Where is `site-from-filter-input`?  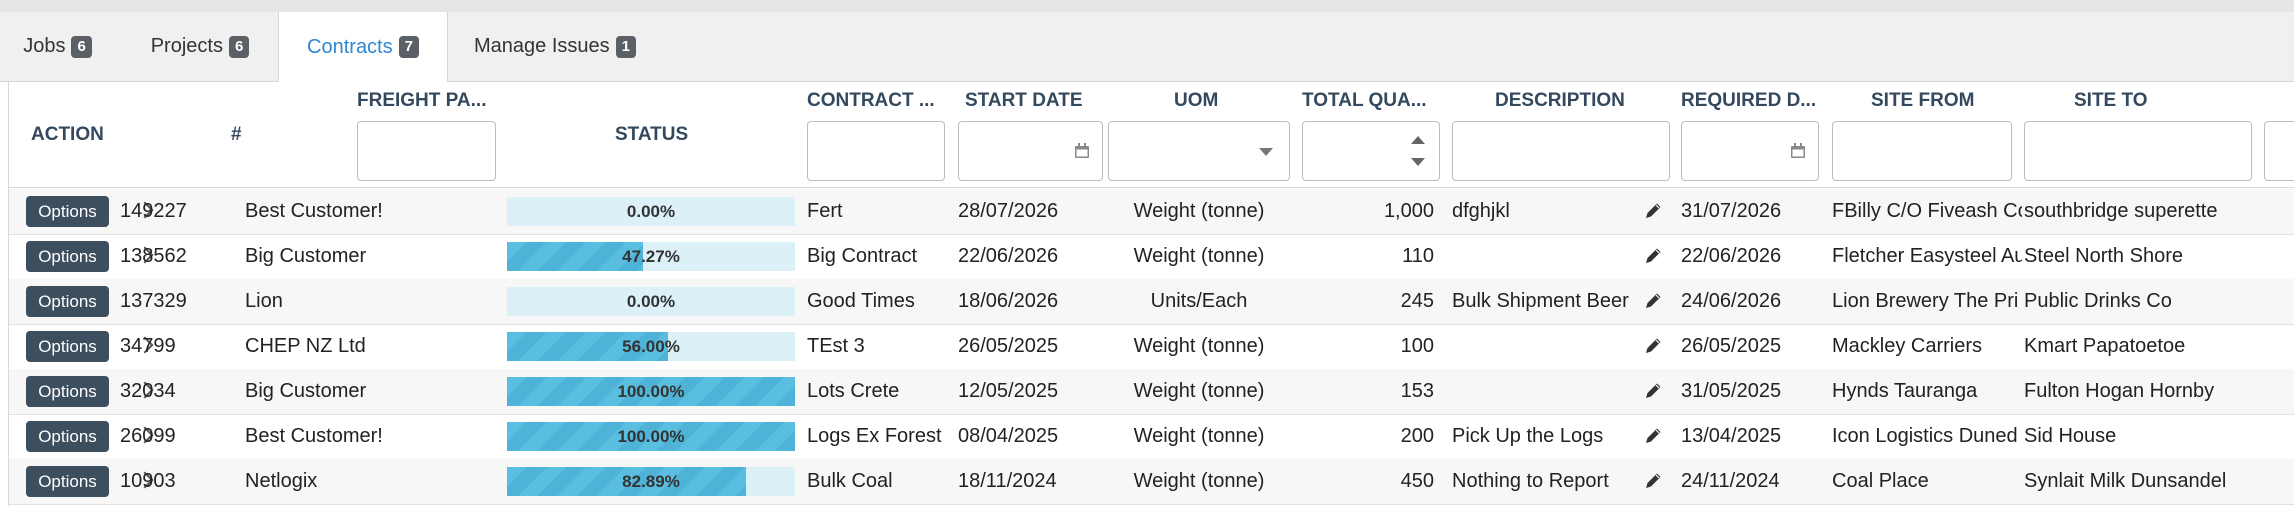
site-from-filter-input is located at coordinates (1922, 151).